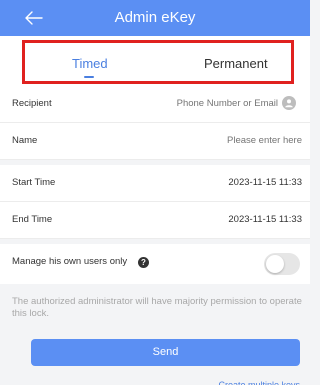 This screenshot has width=320, height=385. I want to click on manage-own-users-toggle, so click(282, 264).